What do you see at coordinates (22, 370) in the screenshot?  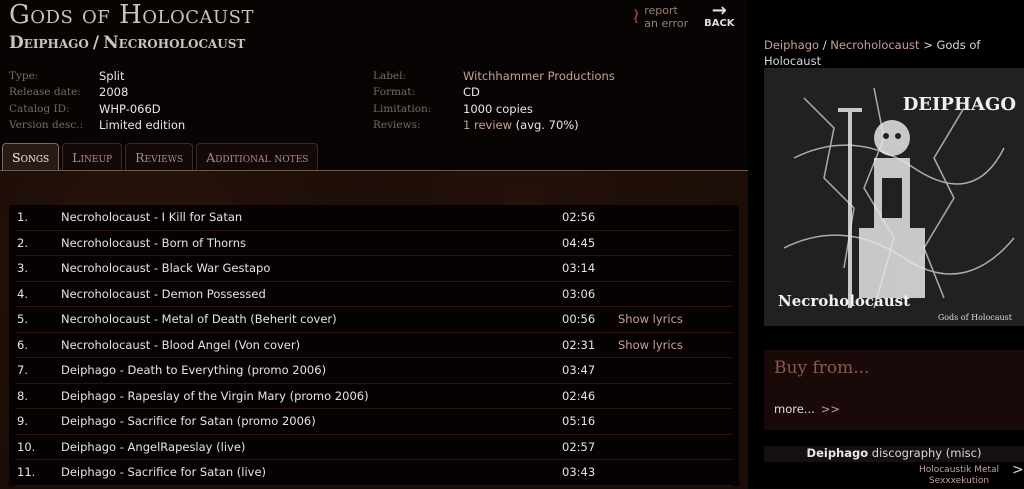 I see `track-number: 7.` at bounding box center [22, 370].